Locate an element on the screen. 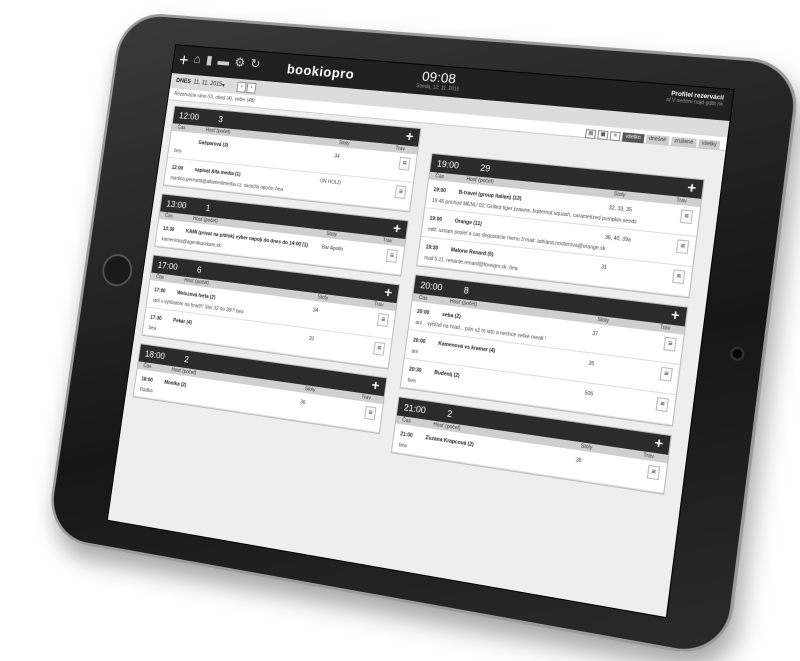  reservation-table: 36, 40, 39a is located at coordinates (618, 239).